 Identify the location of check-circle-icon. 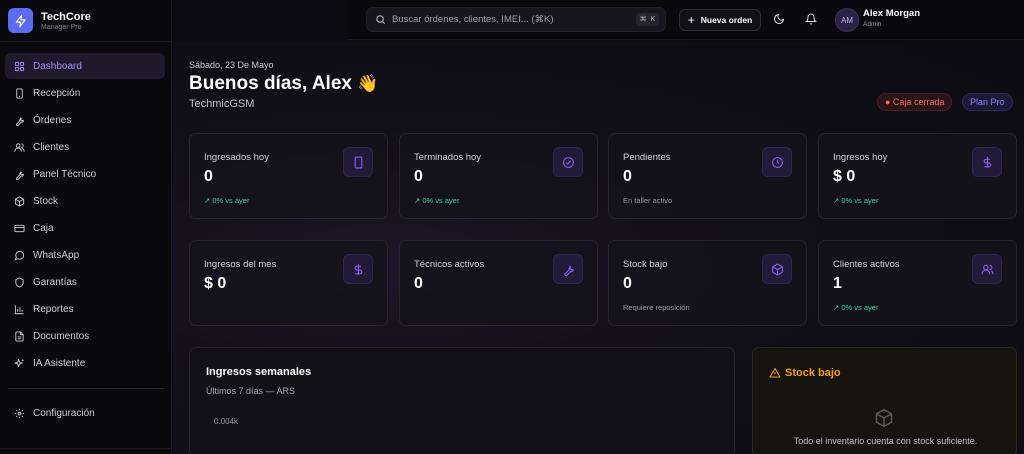
(568, 162).